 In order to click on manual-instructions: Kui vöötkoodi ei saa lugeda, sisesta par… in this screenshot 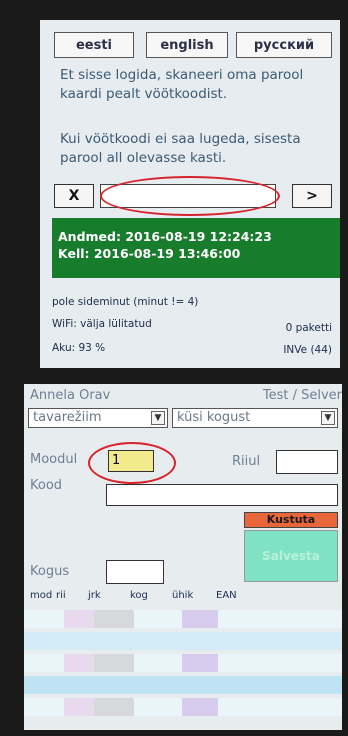, I will do `click(180, 148)`.